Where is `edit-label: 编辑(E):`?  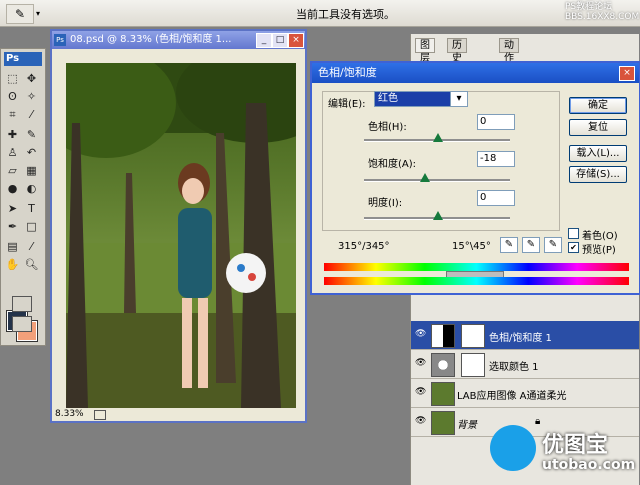
edit-label: 编辑(E): is located at coordinates (347, 104).